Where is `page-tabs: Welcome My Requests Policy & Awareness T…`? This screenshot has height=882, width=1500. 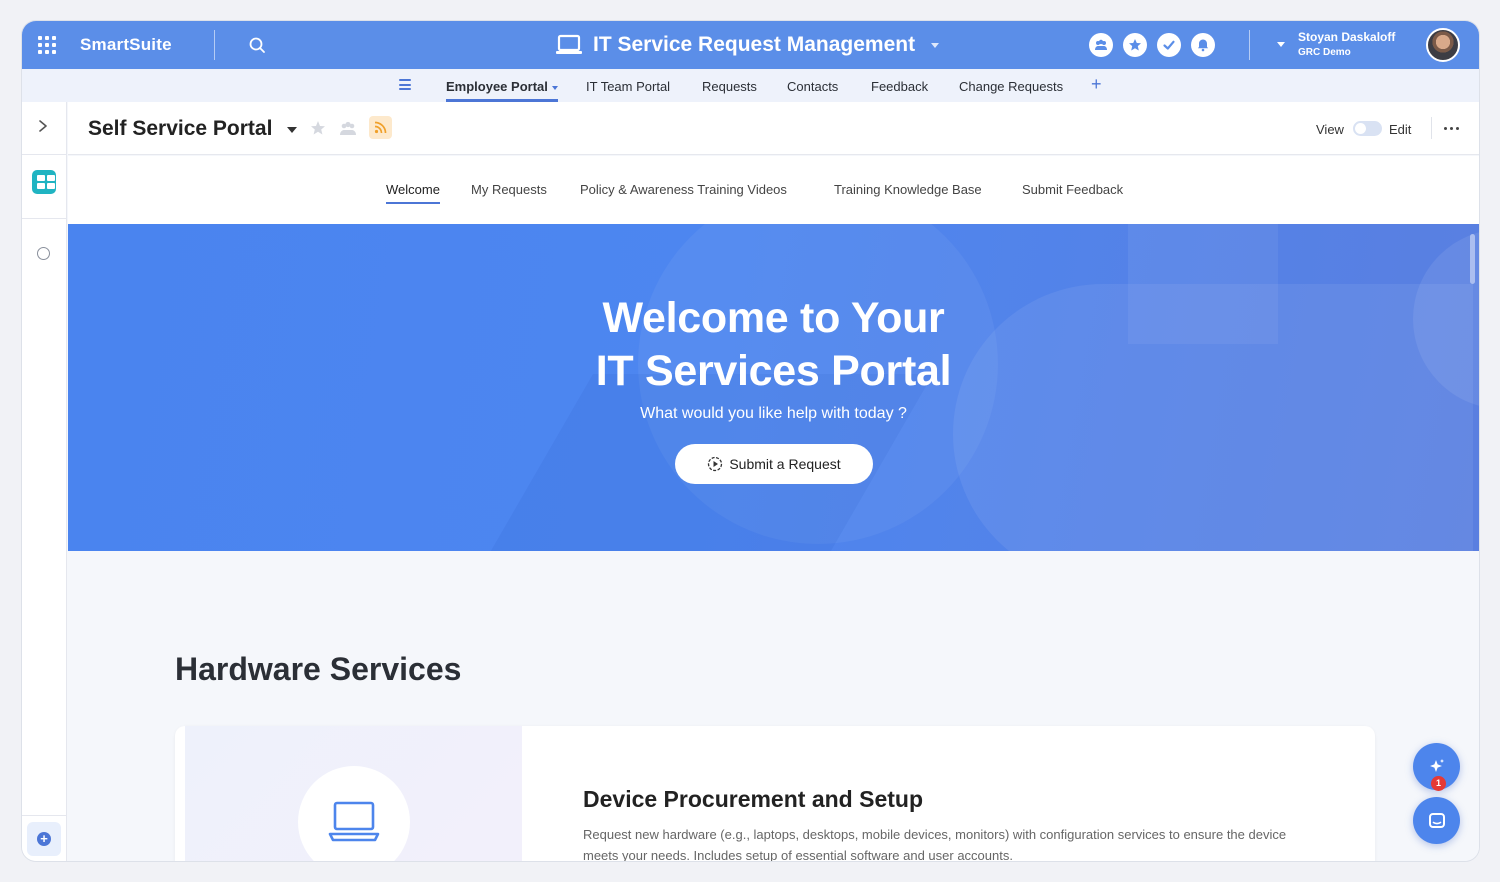 page-tabs: Welcome My Requests Policy & Awareness T… is located at coordinates (773, 190).